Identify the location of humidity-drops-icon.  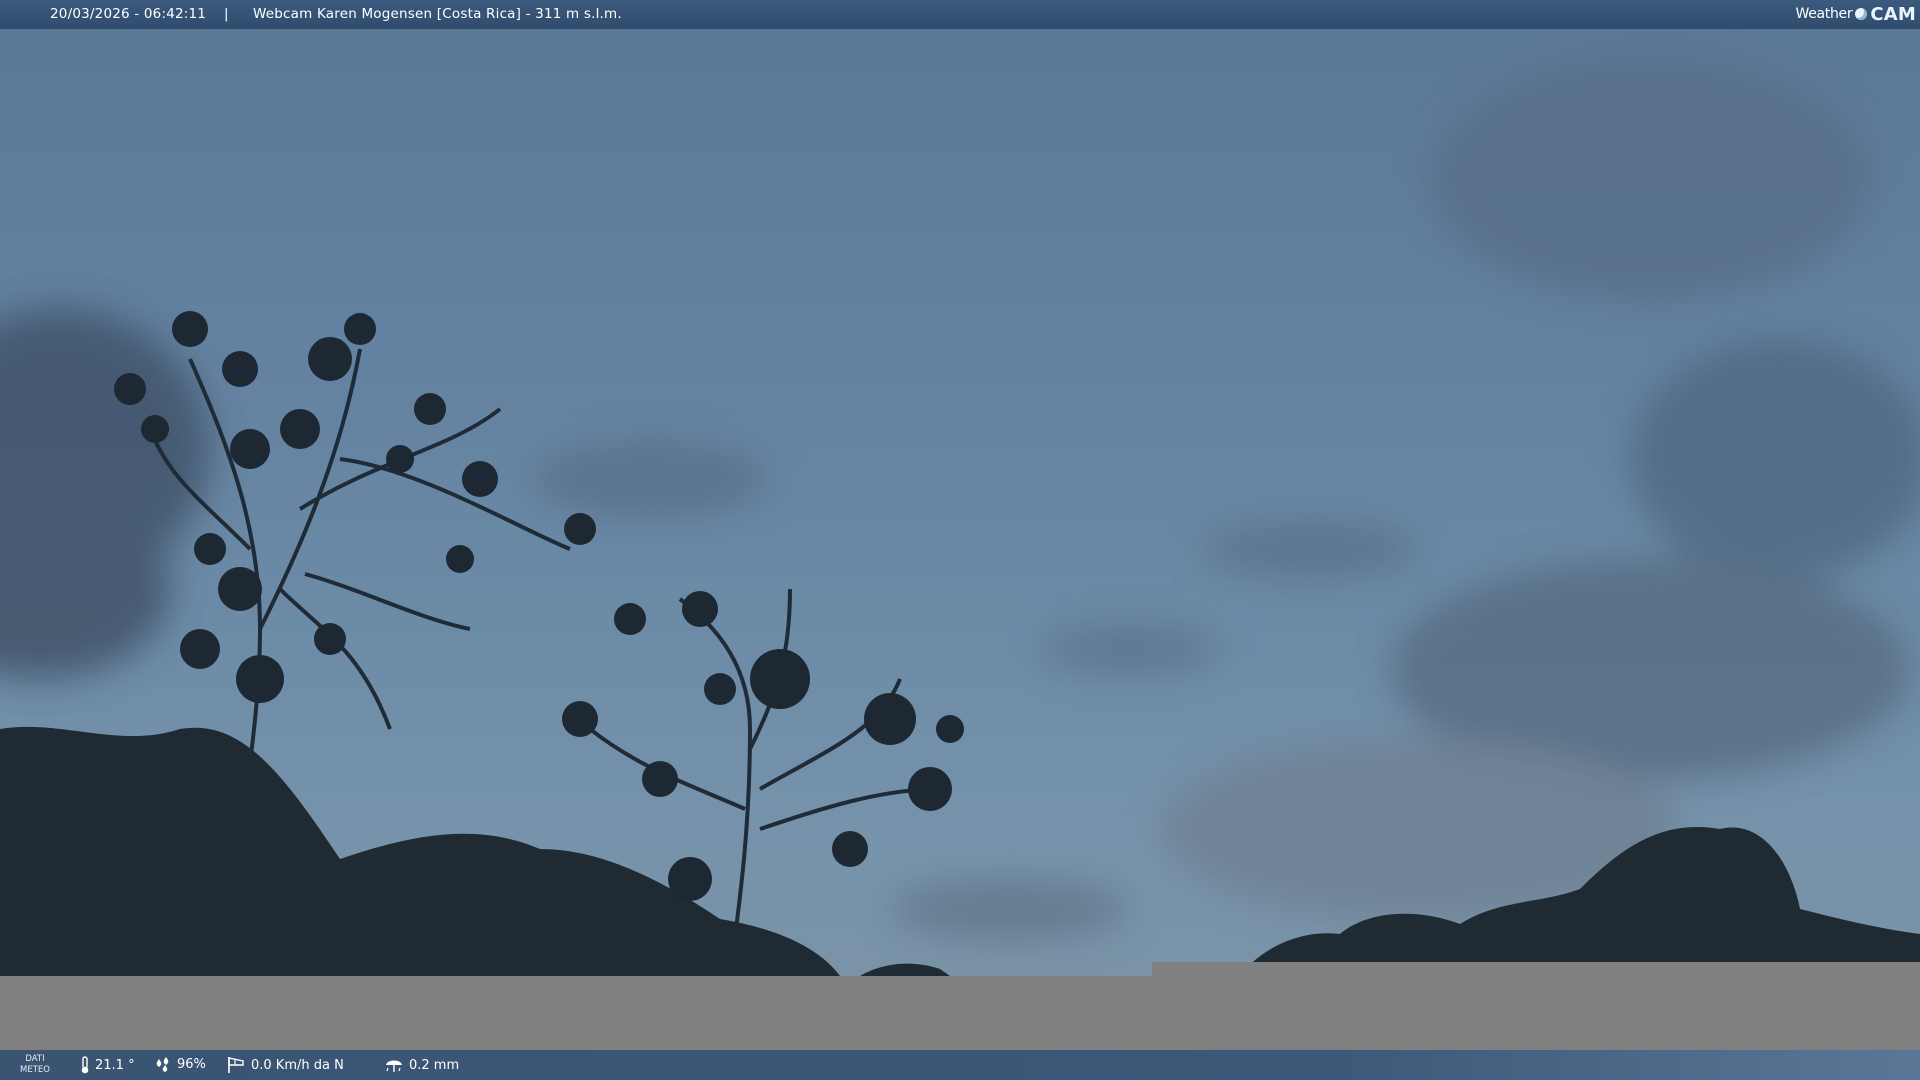
(162, 1064).